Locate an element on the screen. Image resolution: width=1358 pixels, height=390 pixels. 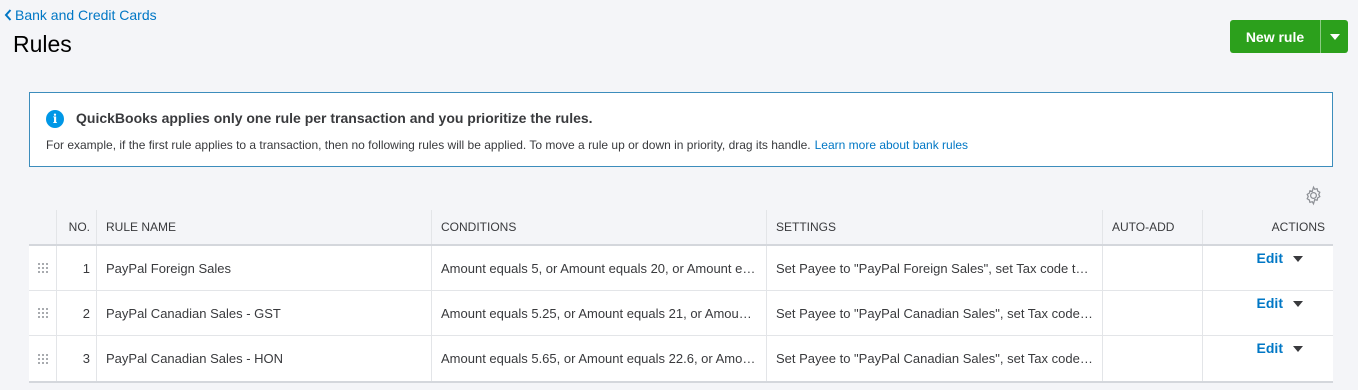
page-title: Rules is located at coordinates (42, 44).